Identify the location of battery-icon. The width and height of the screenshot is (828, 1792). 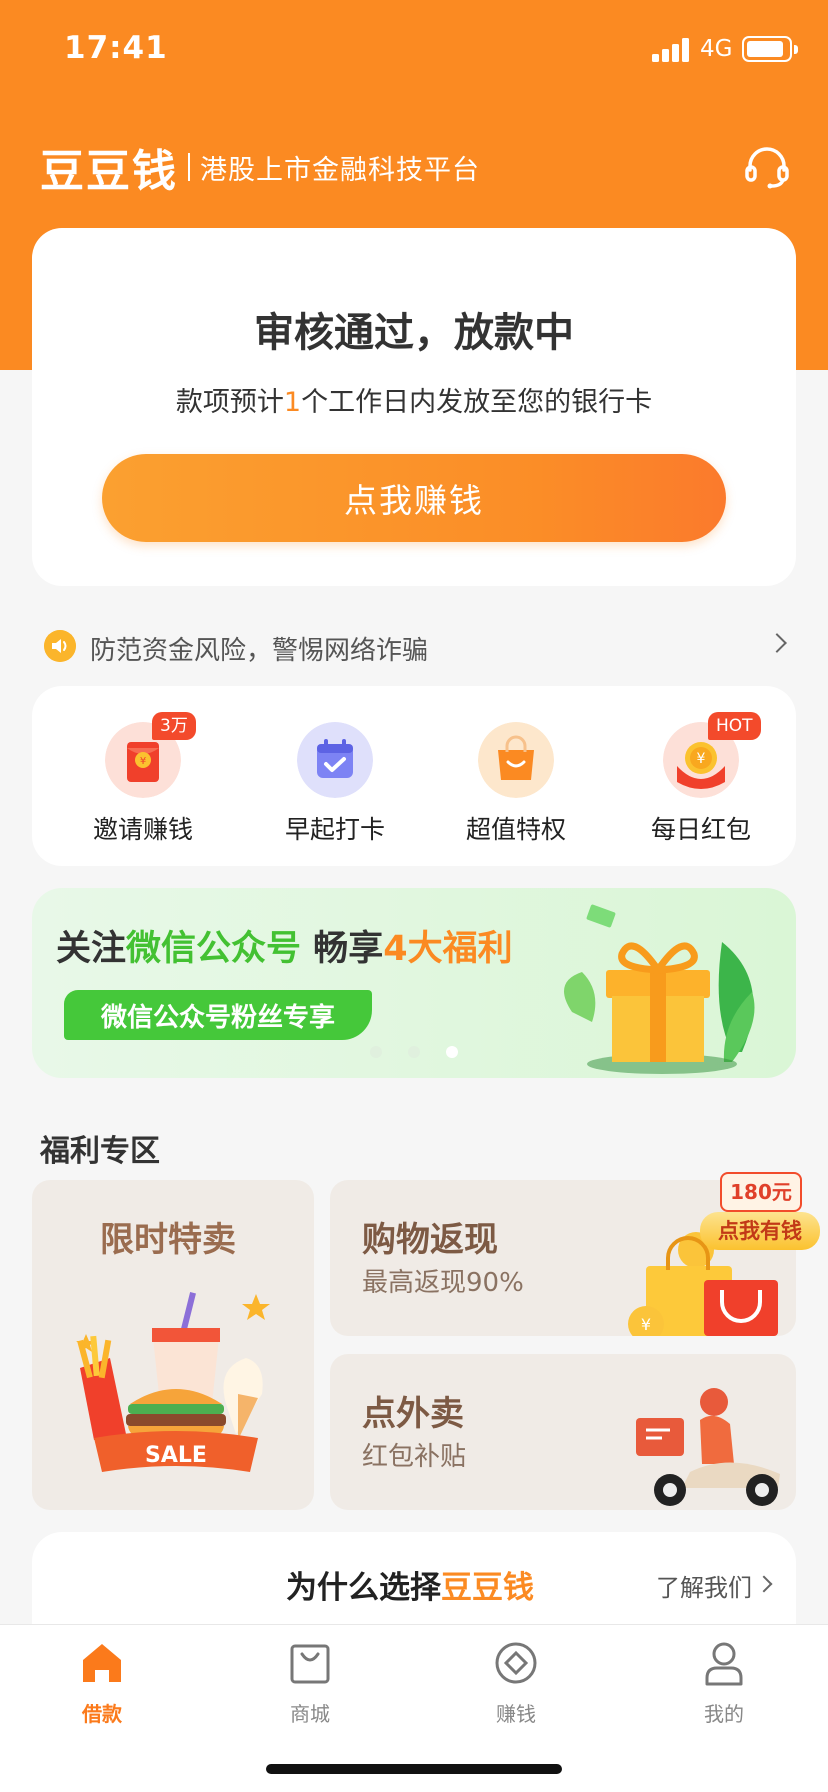
(770, 49).